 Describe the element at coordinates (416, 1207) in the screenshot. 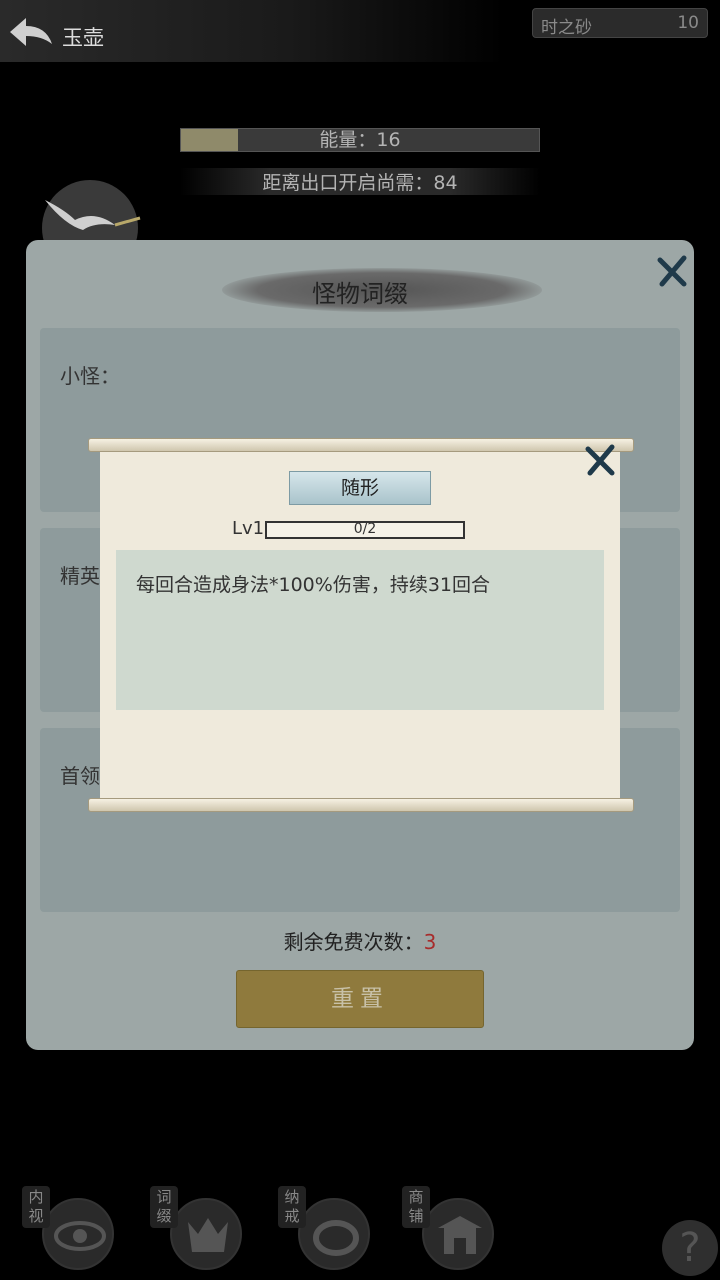

I see `menu-item-label: 商铺` at that location.